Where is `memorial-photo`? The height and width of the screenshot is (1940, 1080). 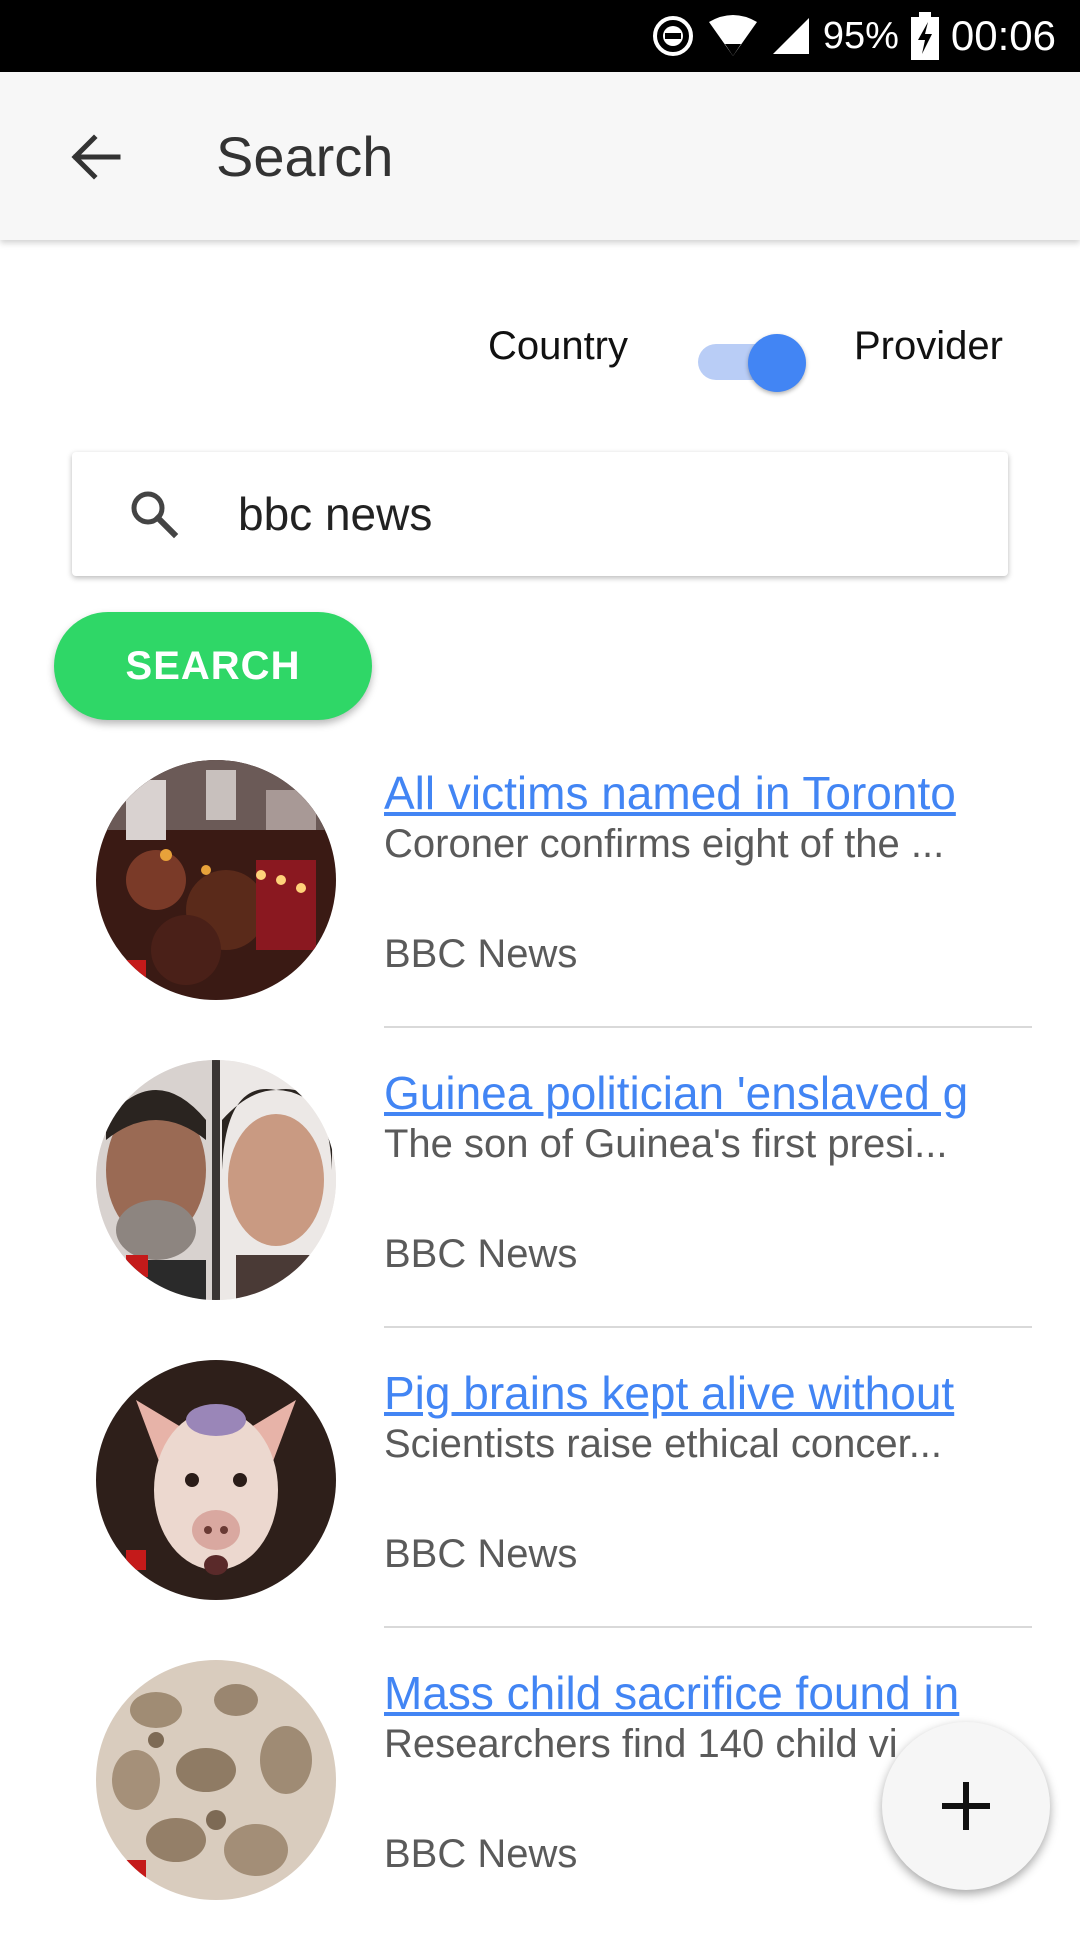 memorial-photo is located at coordinates (216, 880).